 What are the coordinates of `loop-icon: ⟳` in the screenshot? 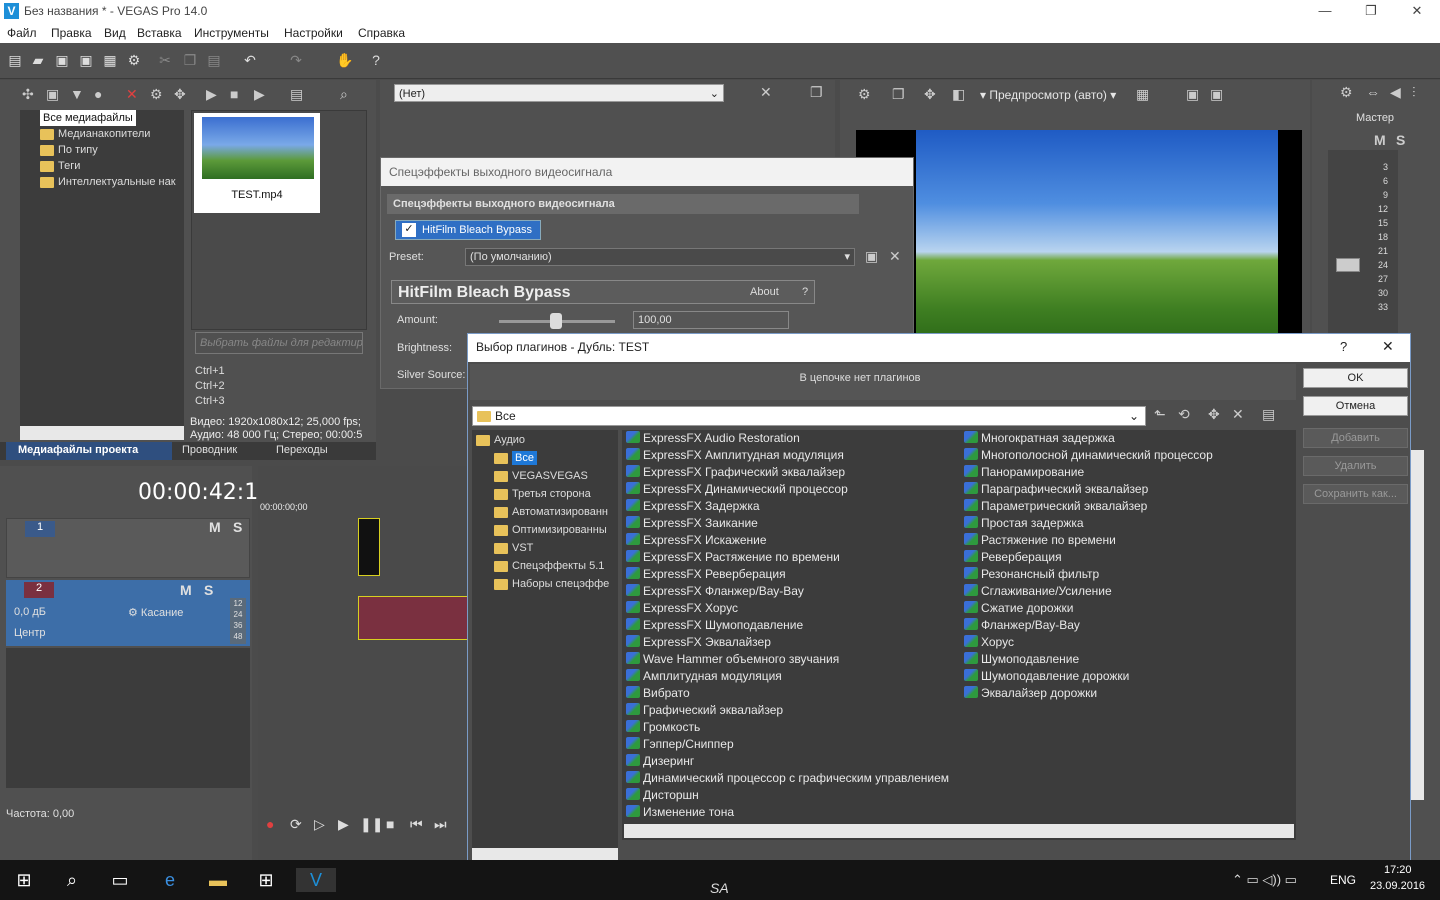 It's located at (296, 824).